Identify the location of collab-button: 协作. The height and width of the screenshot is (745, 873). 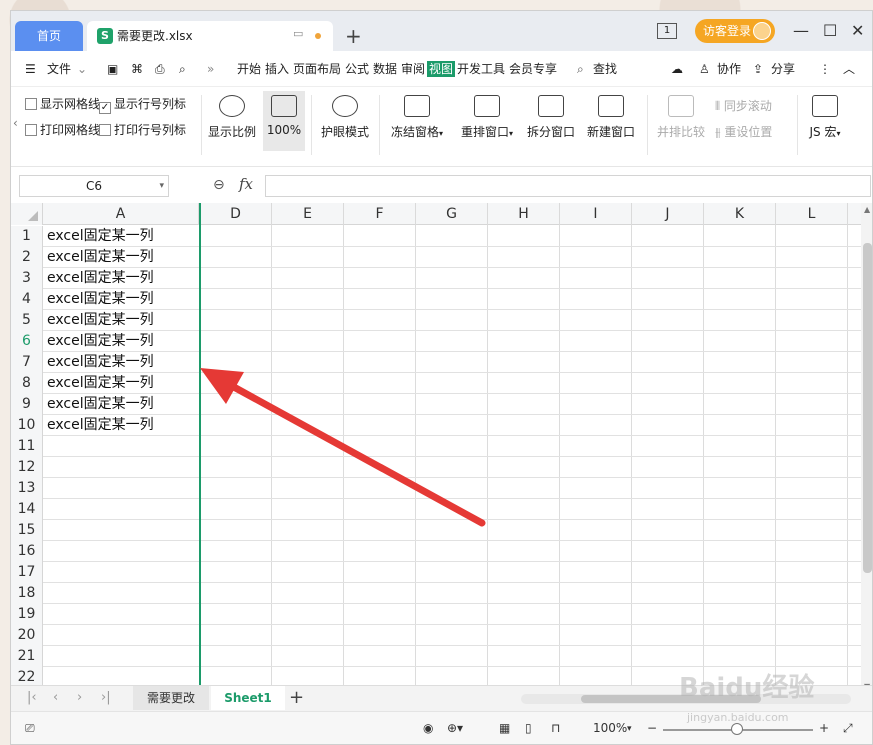
(729, 69).